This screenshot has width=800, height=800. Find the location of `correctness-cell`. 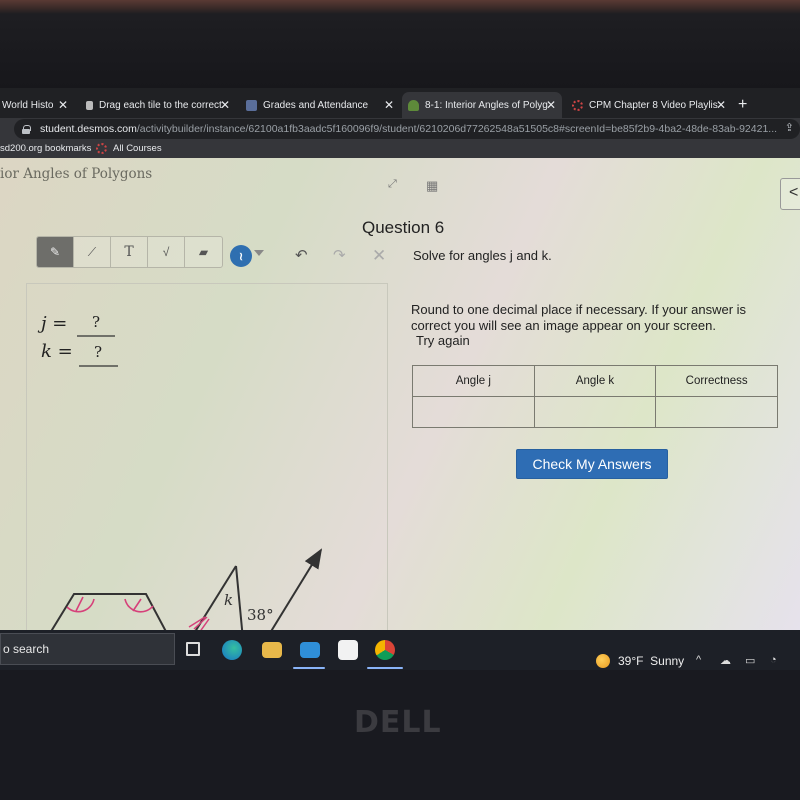

correctness-cell is located at coordinates (716, 412).